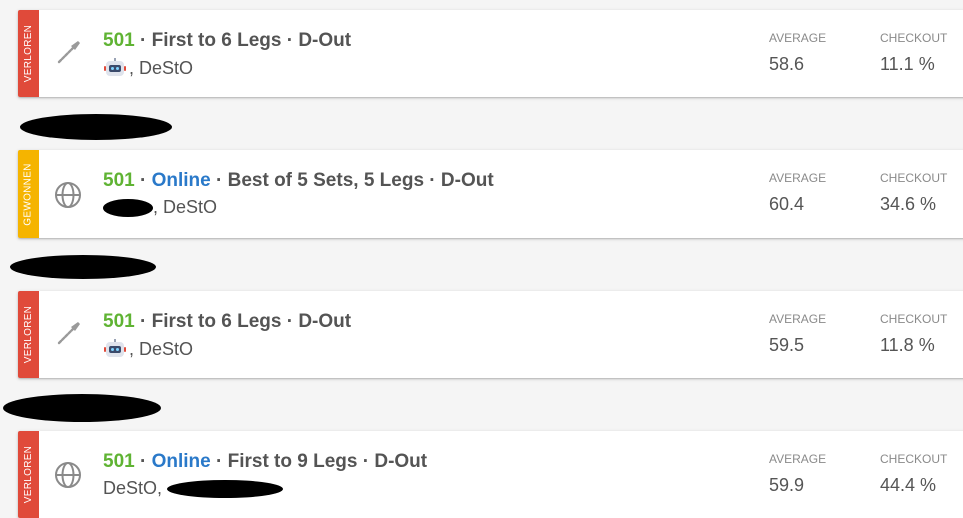 The width and height of the screenshot is (963, 518). I want to click on average-stat: AVERAGE 58.6, so click(797, 53).